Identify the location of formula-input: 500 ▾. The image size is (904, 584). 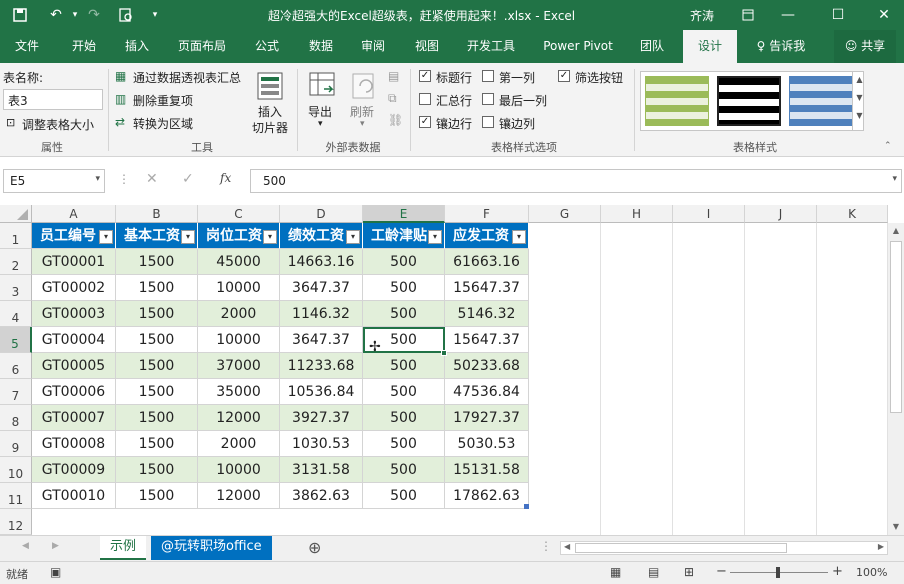
(576, 181).